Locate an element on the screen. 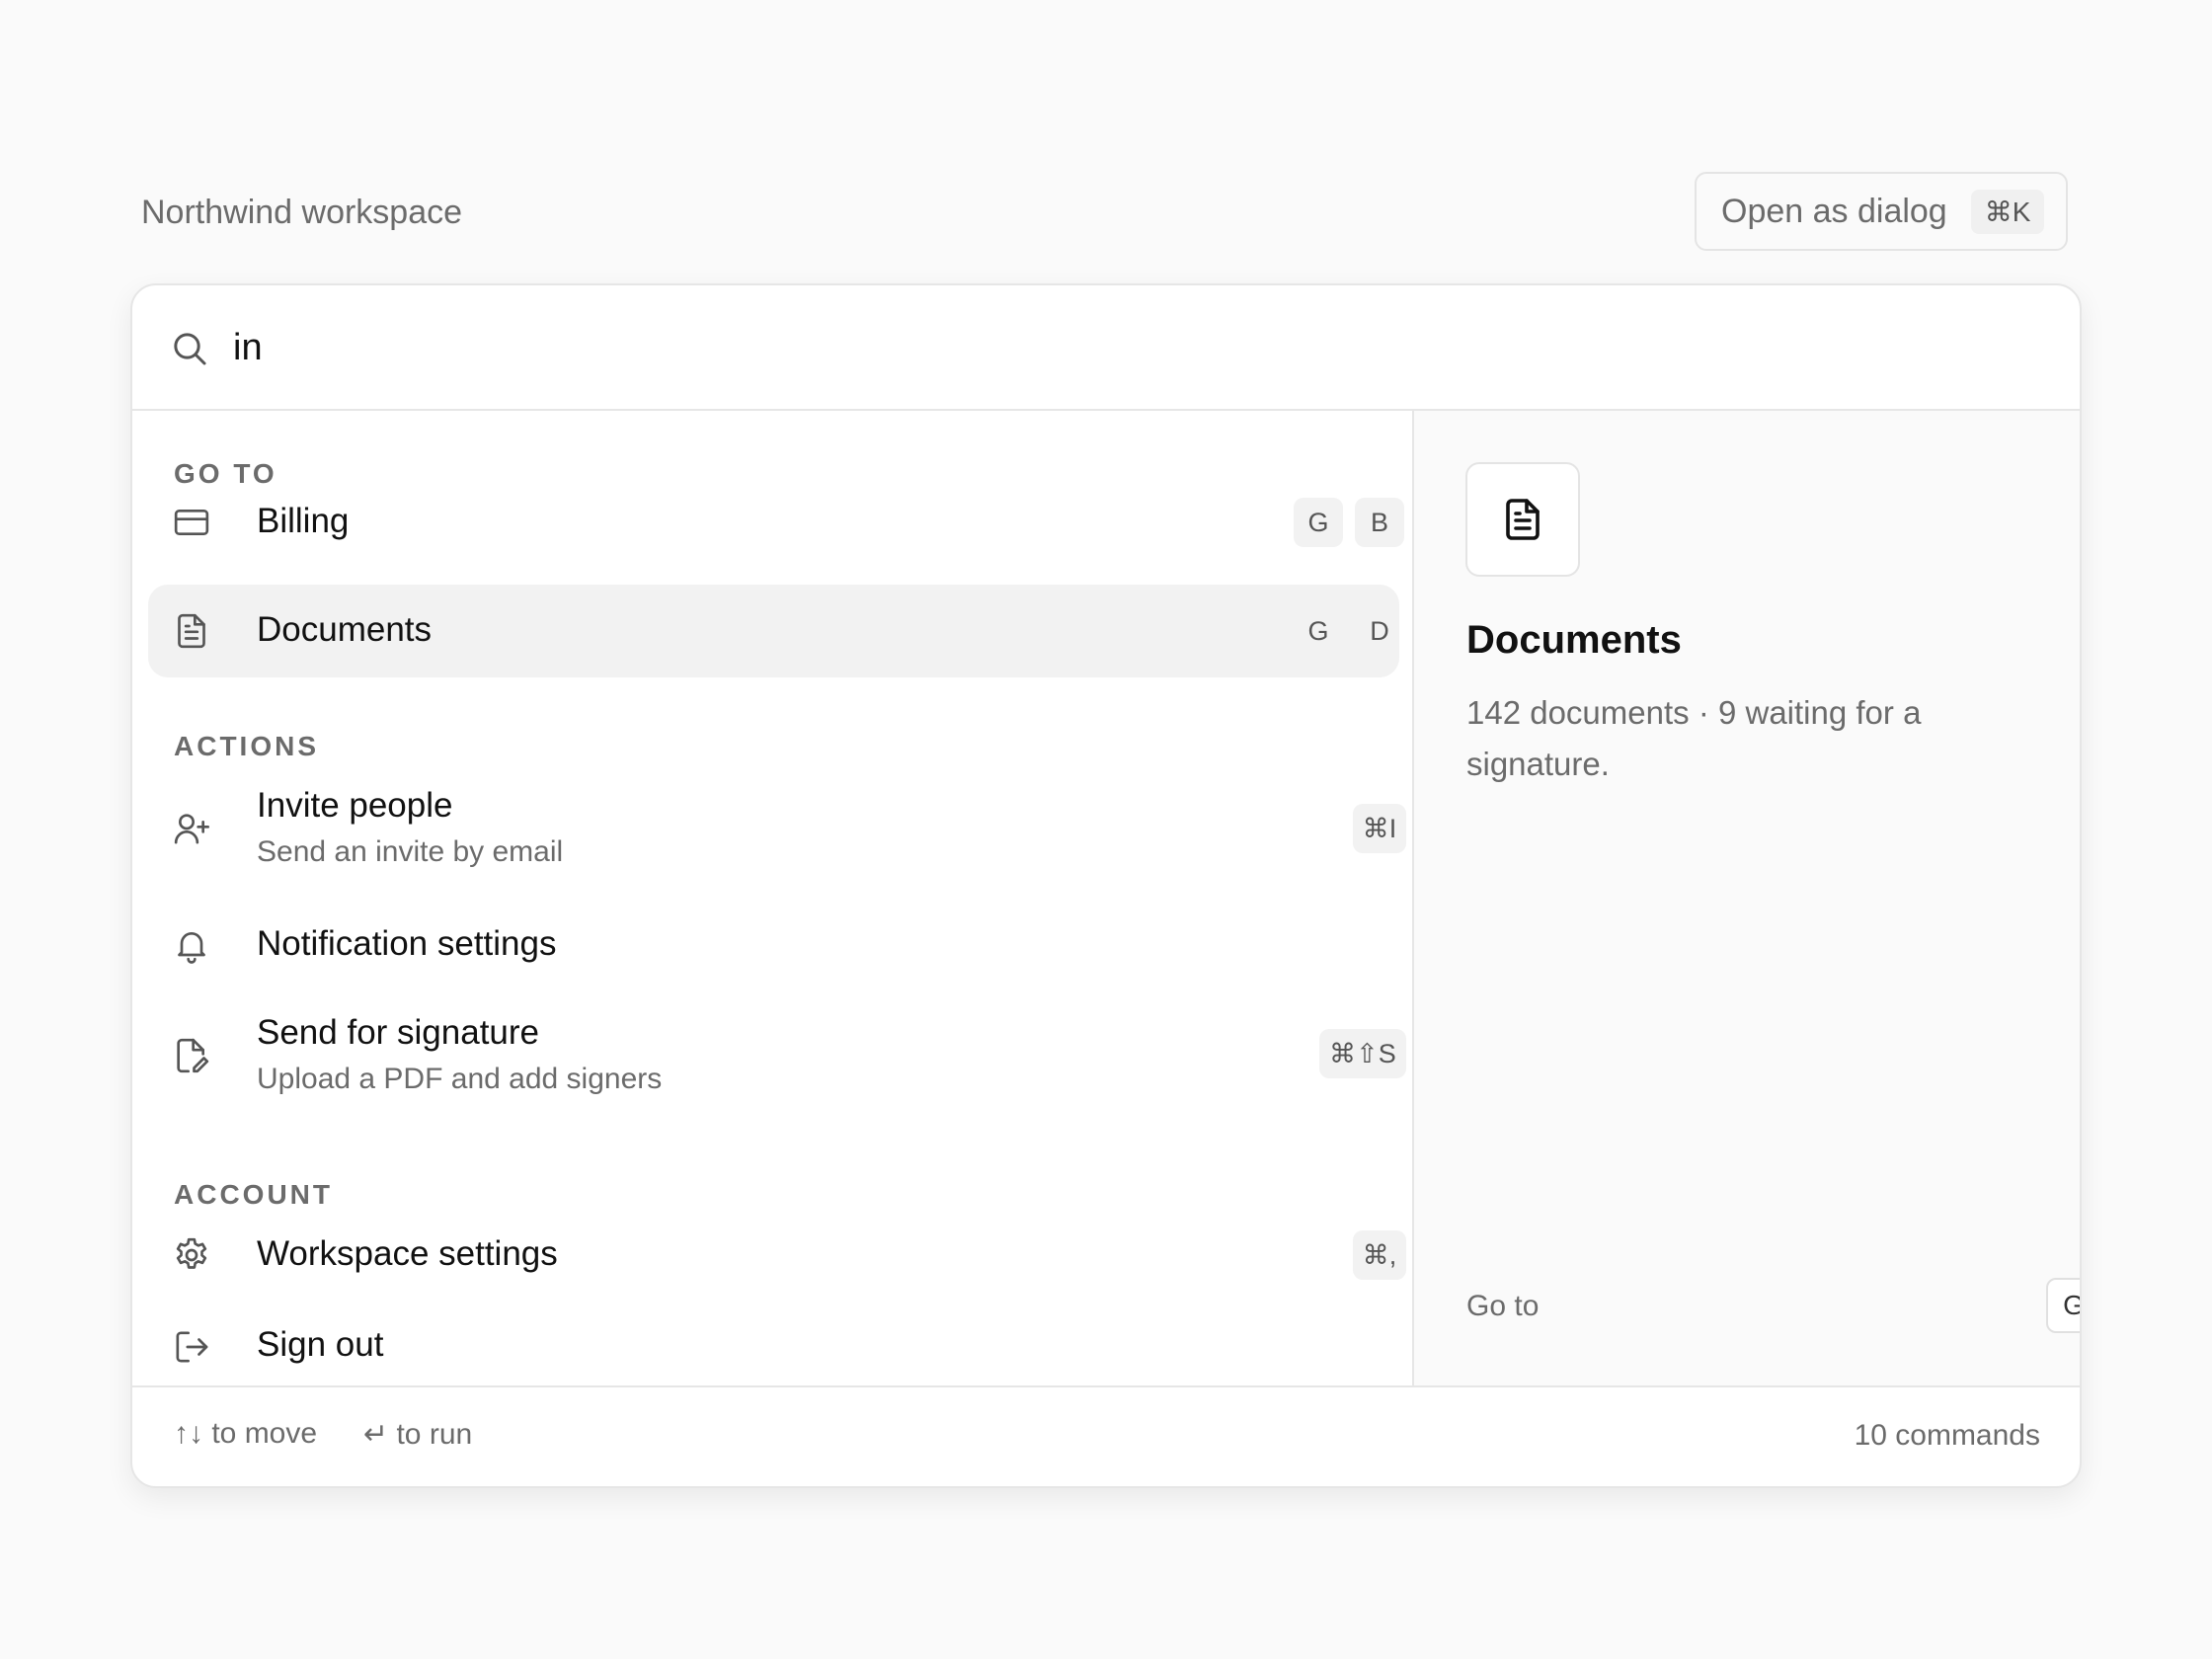  command-item-title: Invite people is located at coordinates (355, 806).